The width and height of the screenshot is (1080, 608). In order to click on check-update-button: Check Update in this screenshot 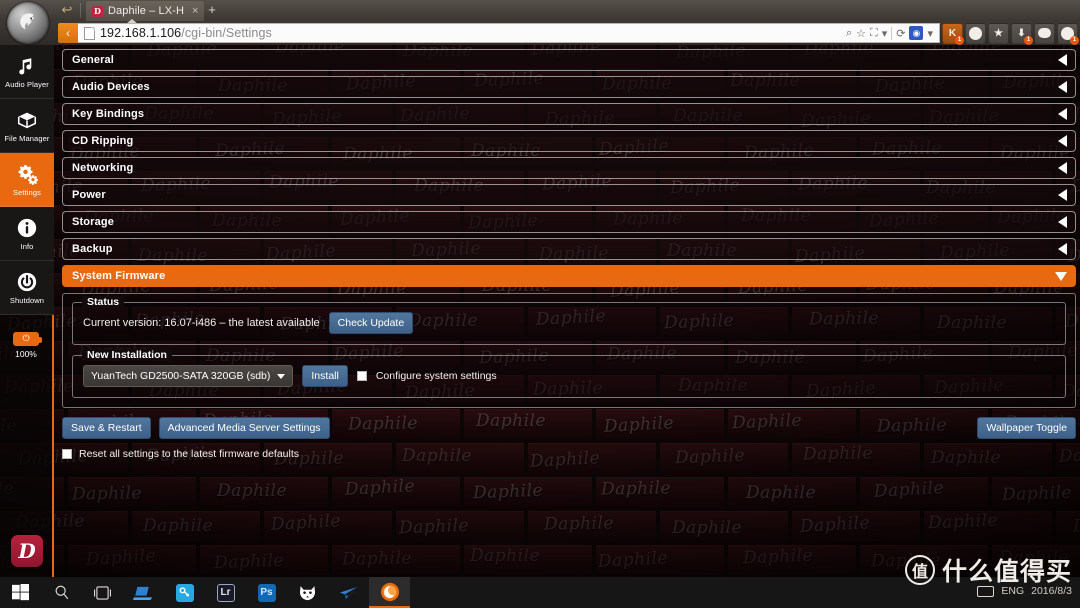, I will do `click(371, 323)`.